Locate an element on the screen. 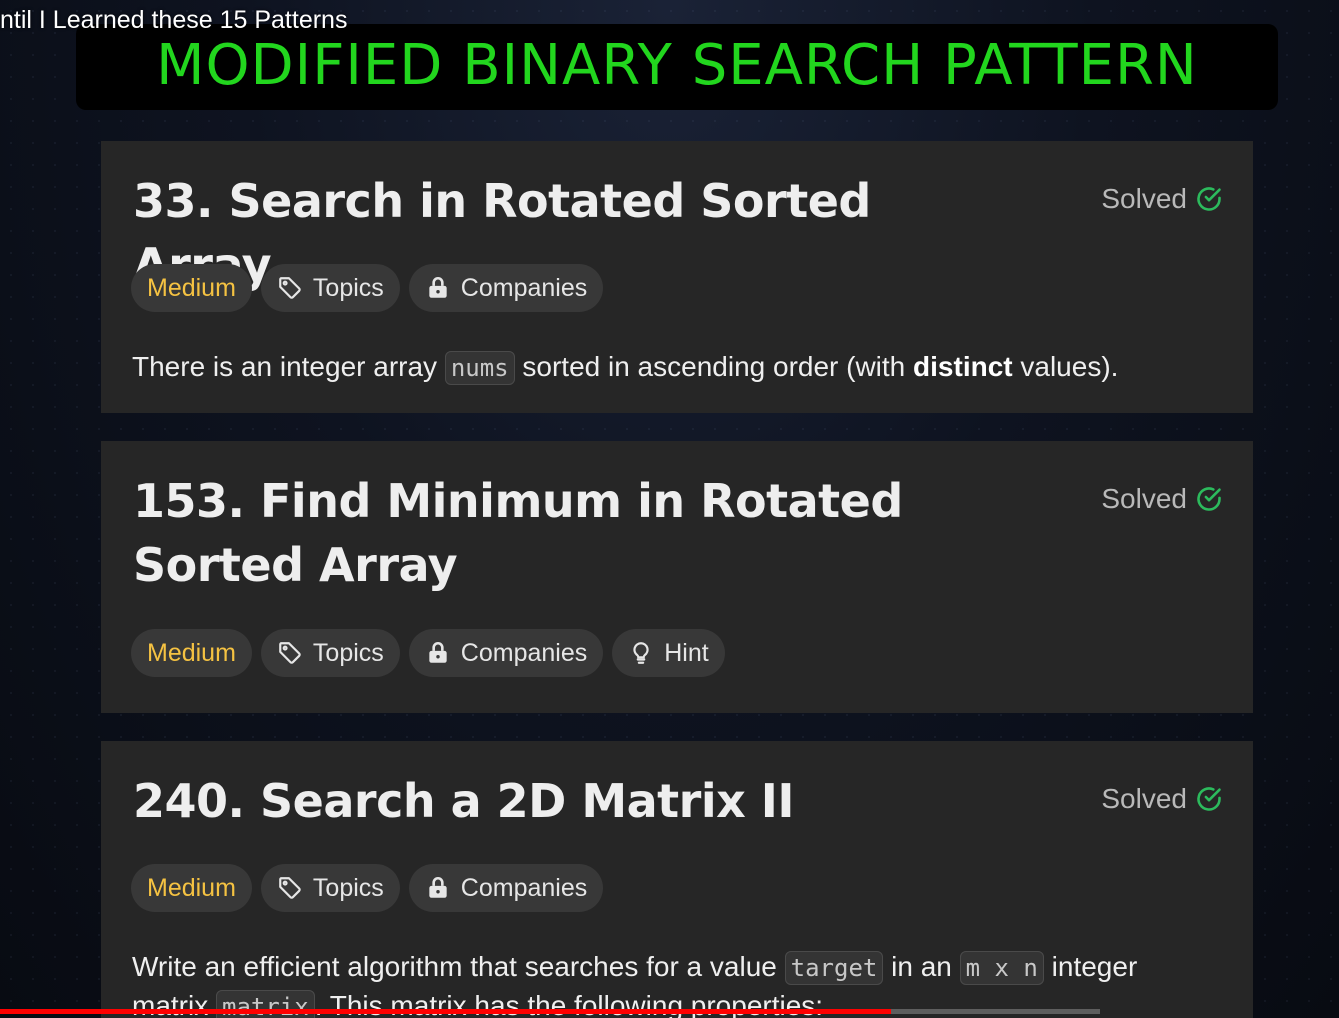  video-progress-bar is located at coordinates (550, 1011).